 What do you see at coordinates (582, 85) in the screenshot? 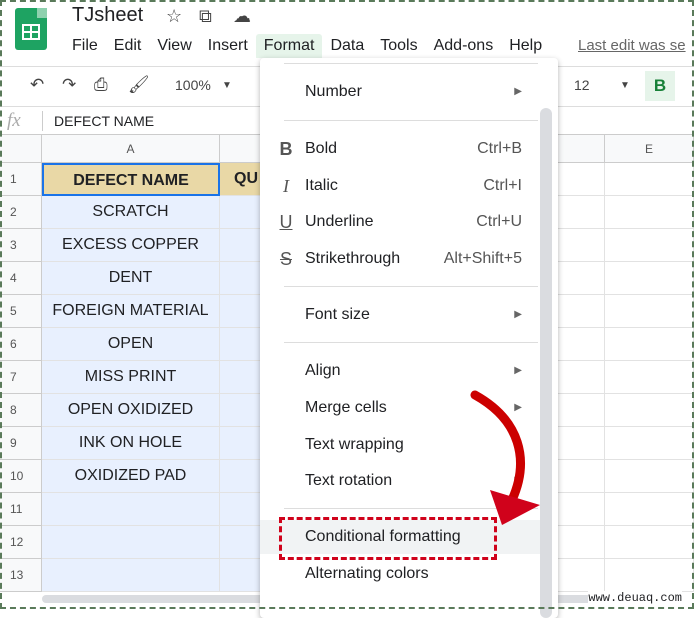
I see `font-size-select: 12` at bounding box center [582, 85].